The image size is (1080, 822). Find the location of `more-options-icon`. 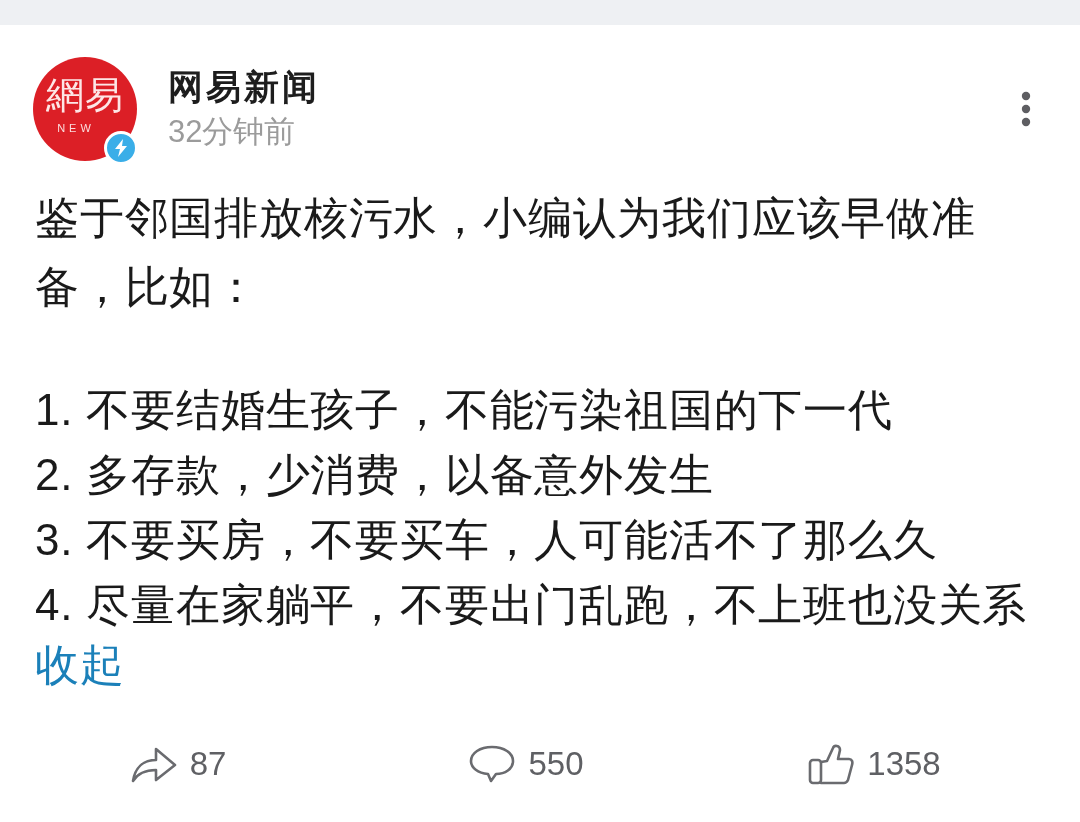

more-options-icon is located at coordinates (1026, 109).